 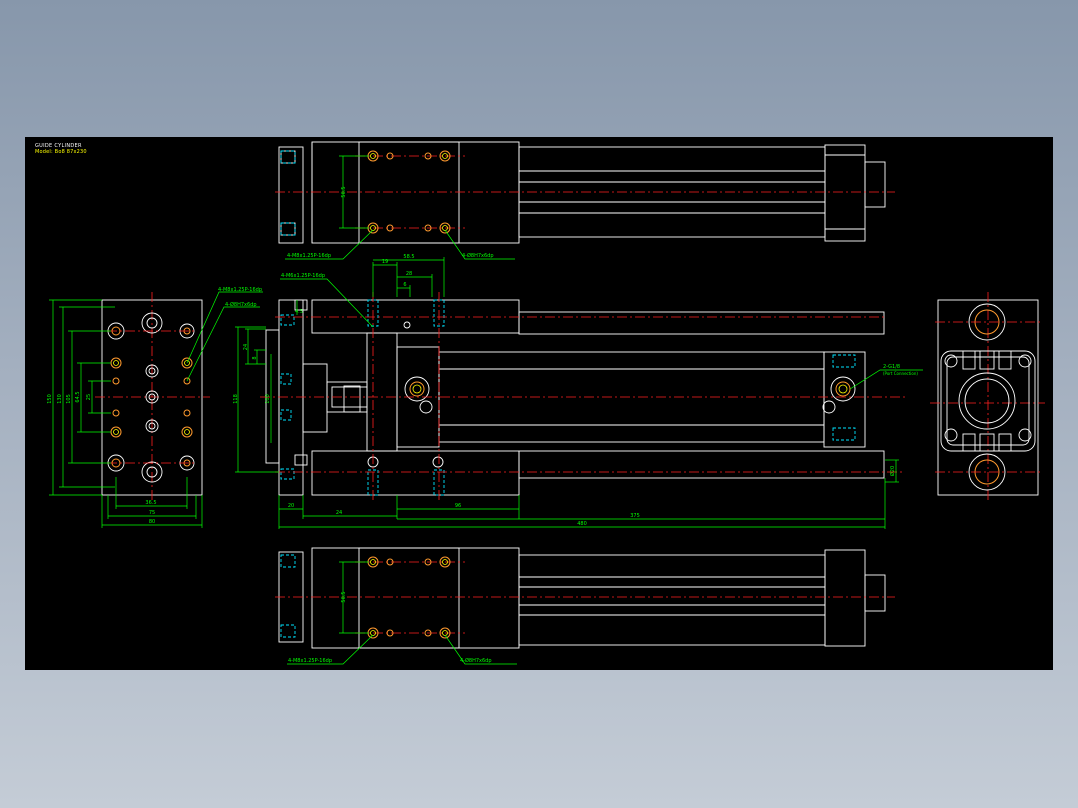 What do you see at coordinates (50, 399) in the screenshot?
I see `dim-150: 150` at bounding box center [50, 399].